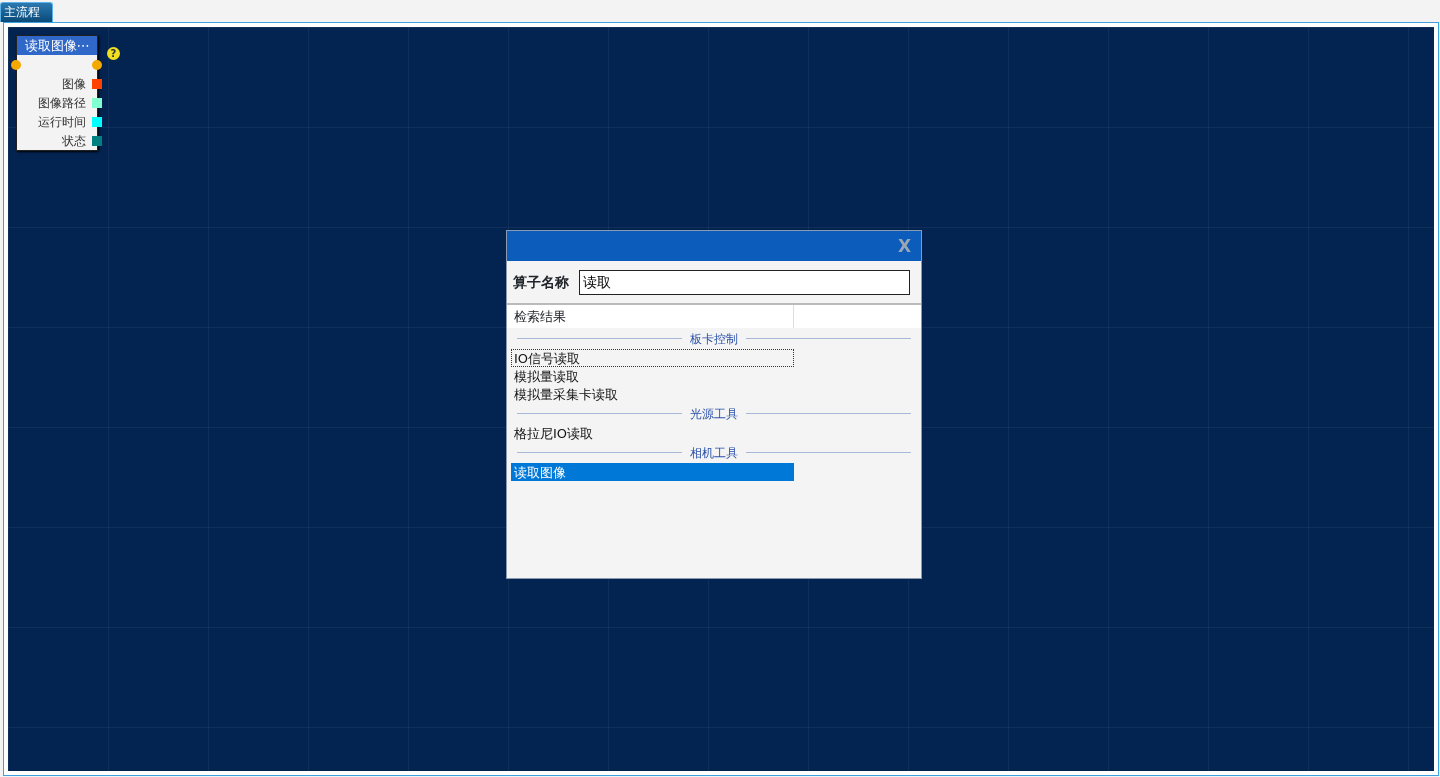 This screenshot has width=1440, height=777. What do you see at coordinates (714, 339) in the screenshot?
I see `group-title: 板卡控制` at bounding box center [714, 339].